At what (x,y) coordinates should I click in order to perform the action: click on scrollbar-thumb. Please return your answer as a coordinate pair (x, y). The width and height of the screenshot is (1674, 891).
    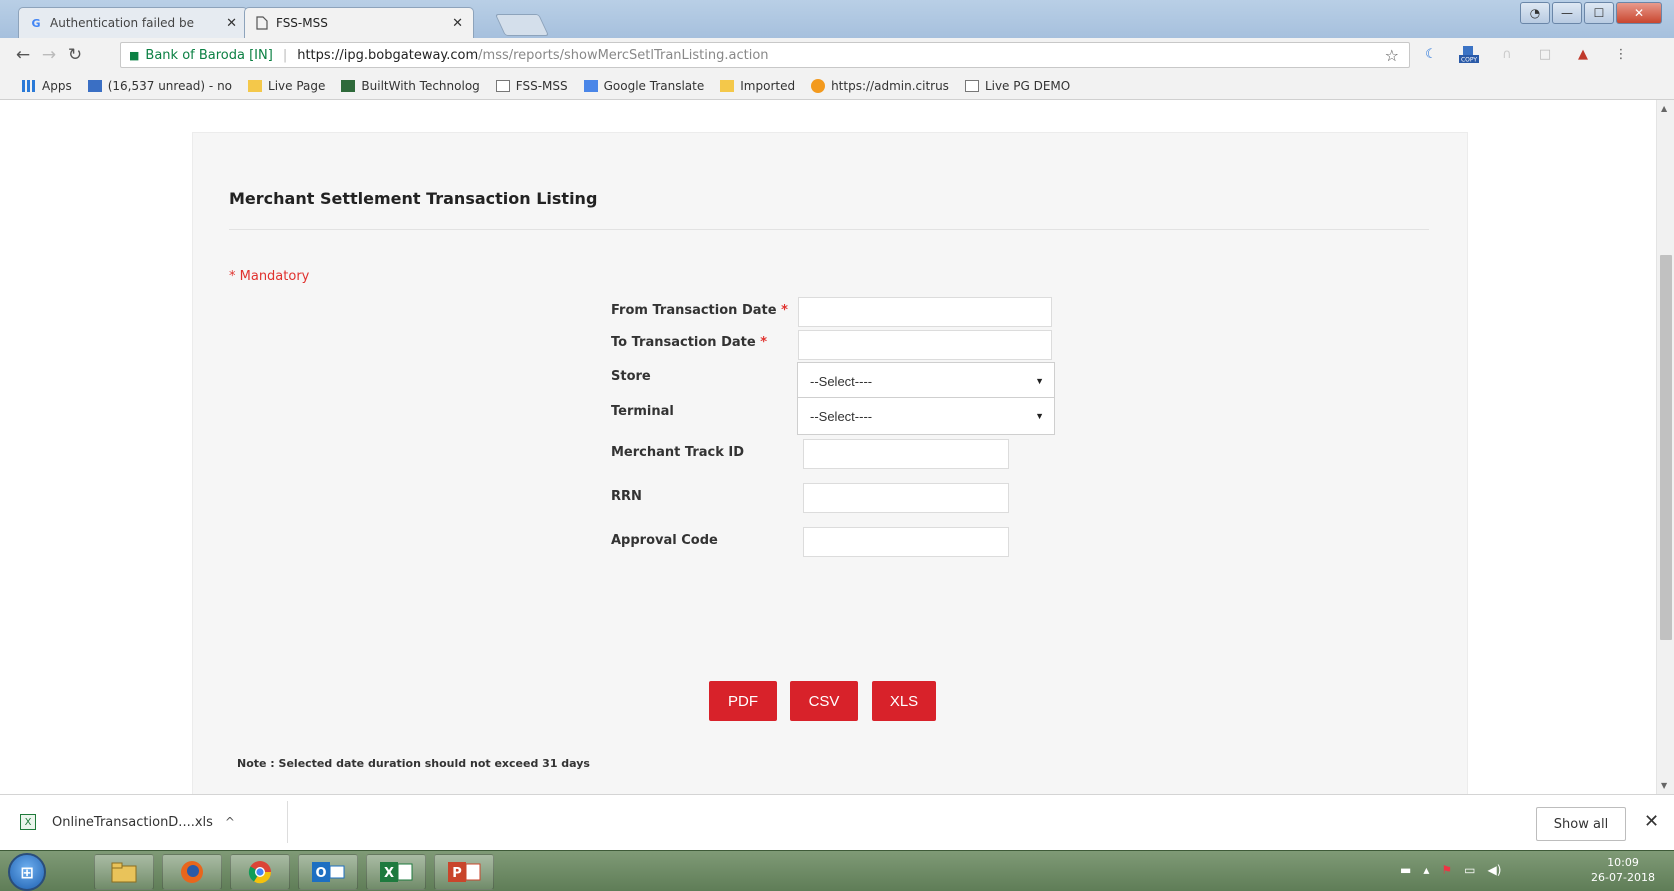
    Looking at the image, I should click on (1666, 447).